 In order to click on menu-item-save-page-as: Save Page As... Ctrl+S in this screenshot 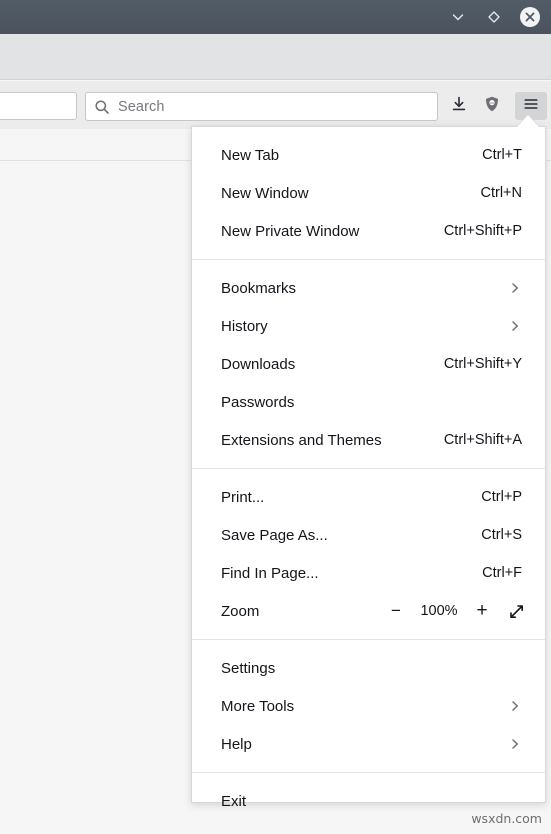, I will do `click(368, 535)`.